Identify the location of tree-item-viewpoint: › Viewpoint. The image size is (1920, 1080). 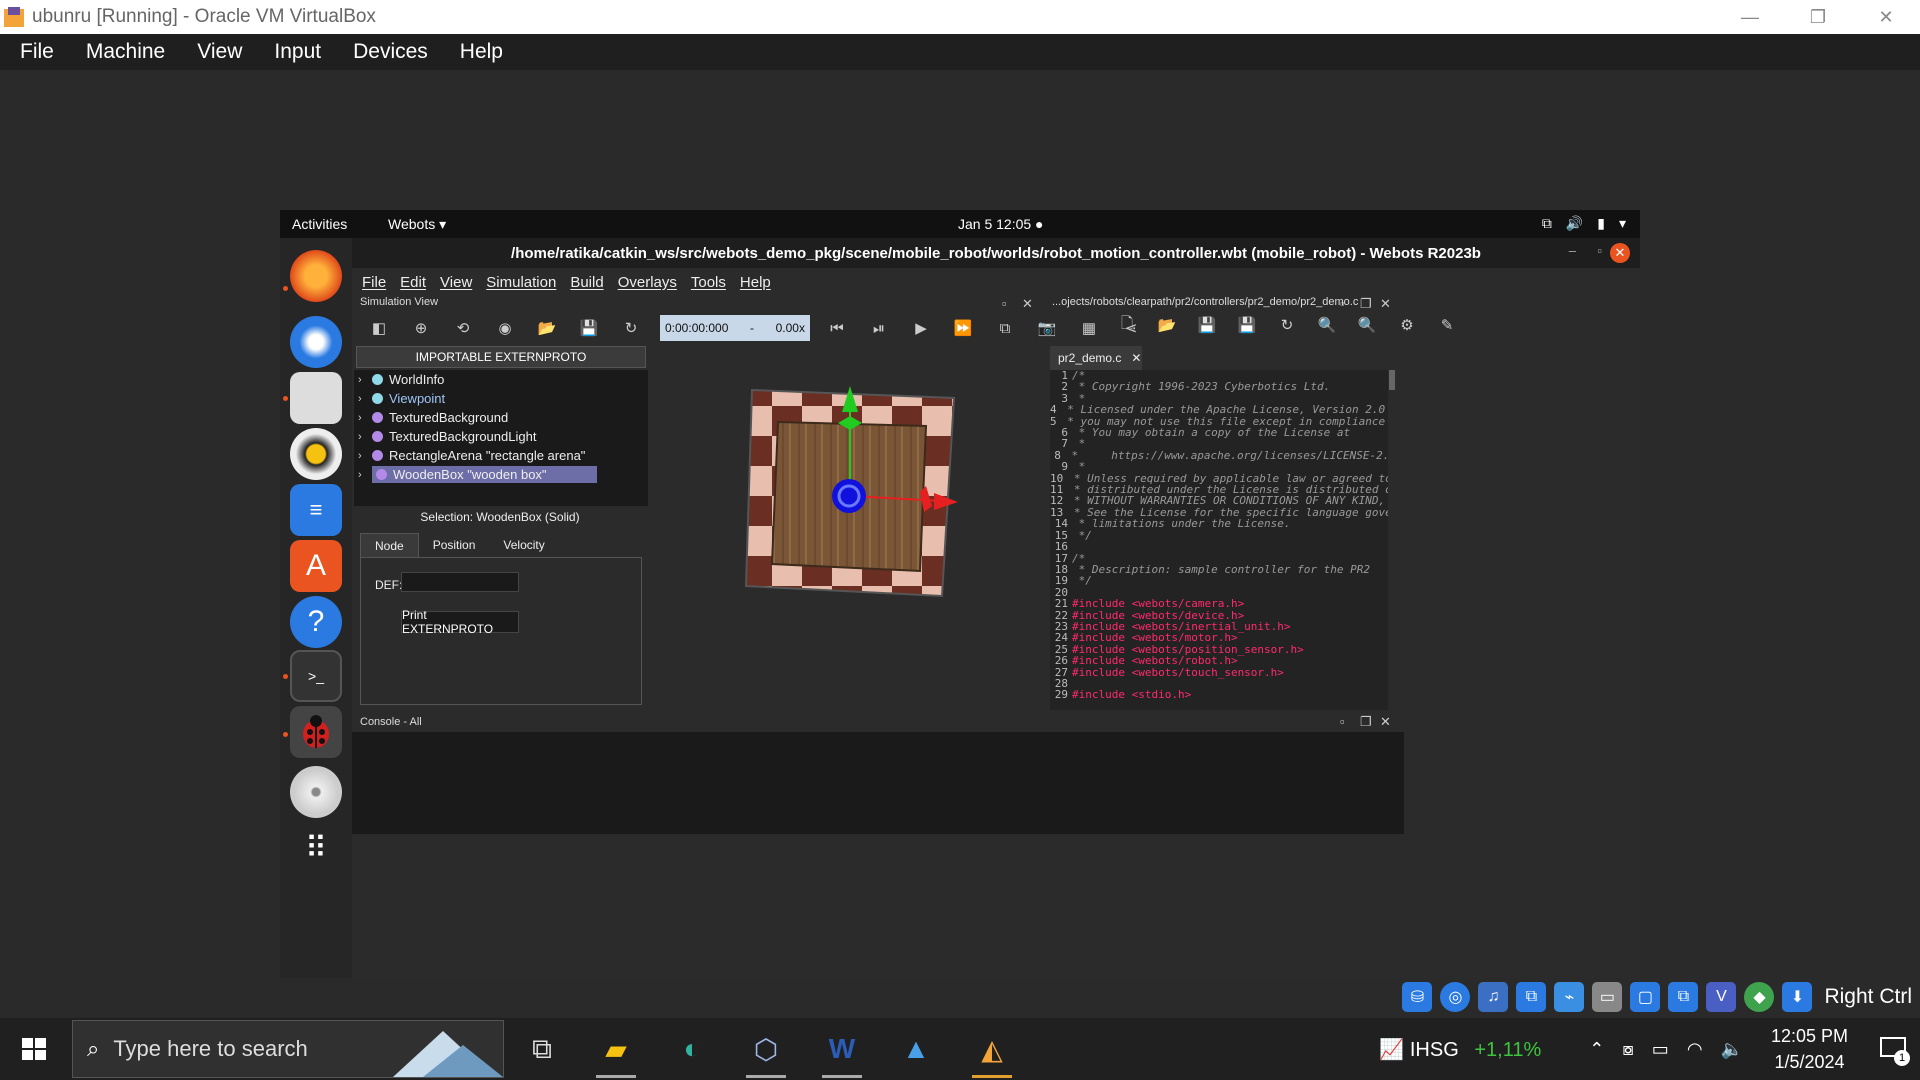
(501, 398).